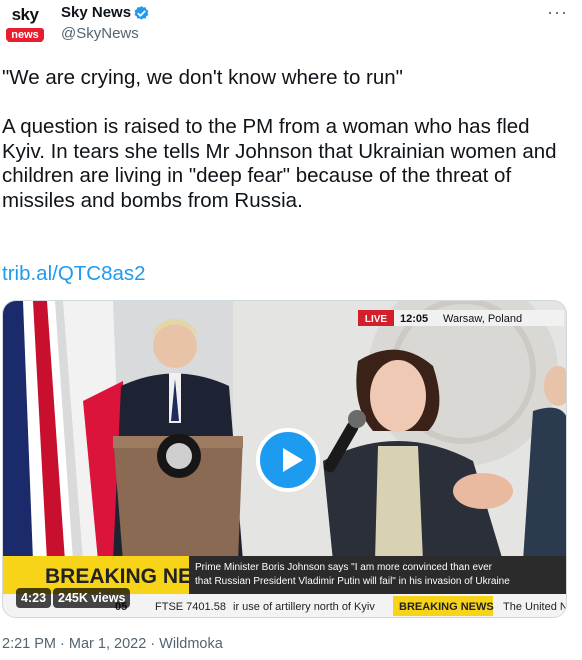 The width and height of the screenshot is (582, 660). Describe the element at coordinates (414, 319) in the screenshot. I see `video-clock: 12:05` at that location.